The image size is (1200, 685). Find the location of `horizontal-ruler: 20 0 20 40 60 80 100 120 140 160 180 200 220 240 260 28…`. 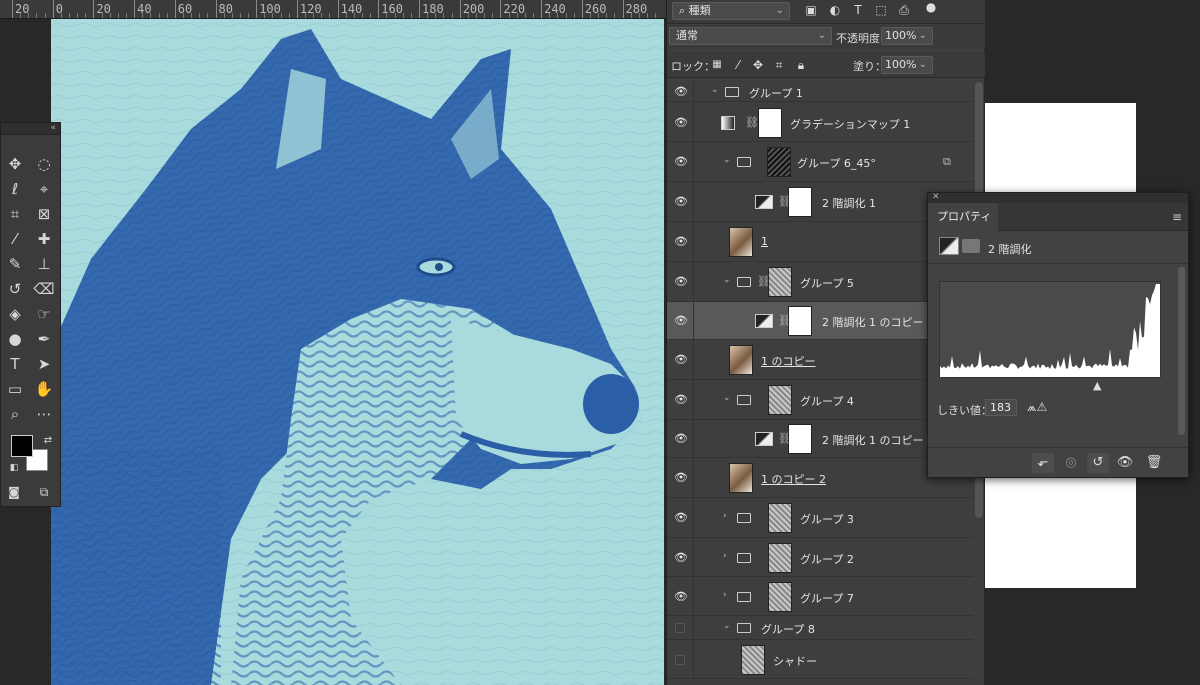

horizontal-ruler: 20 0 20 40 60 80 100 120 140 160 180 200 220 240 260 28… is located at coordinates (333, 9).